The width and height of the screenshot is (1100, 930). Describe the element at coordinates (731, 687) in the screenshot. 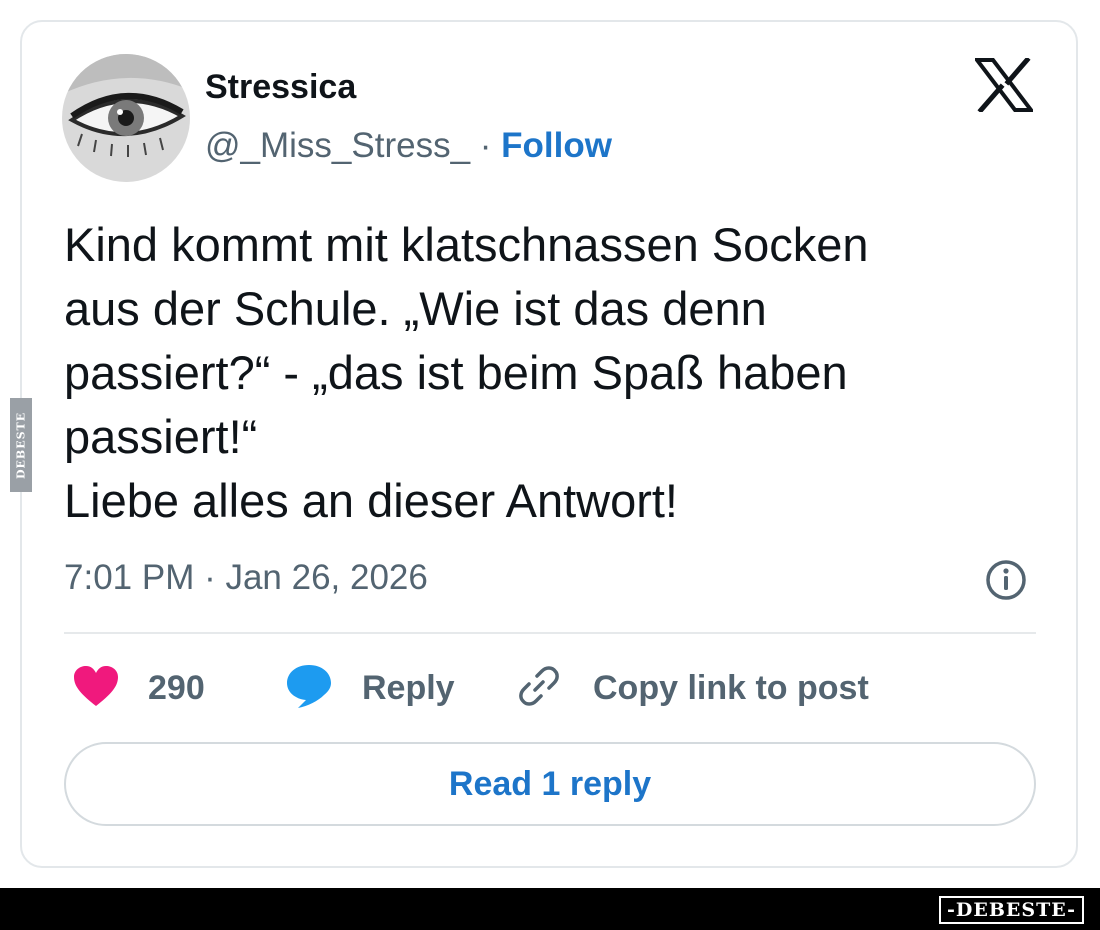

I see `copy-link-label: Copy link to post` at that location.